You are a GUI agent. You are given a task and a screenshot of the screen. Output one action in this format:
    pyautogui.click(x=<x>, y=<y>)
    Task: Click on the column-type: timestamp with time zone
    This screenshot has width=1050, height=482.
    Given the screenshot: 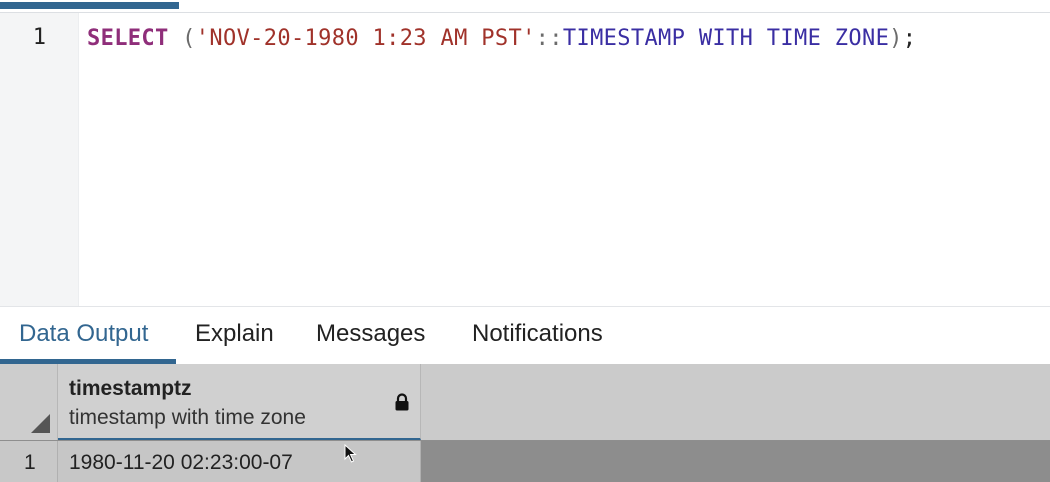 What is the action you would take?
    pyautogui.click(x=187, y=417)
    